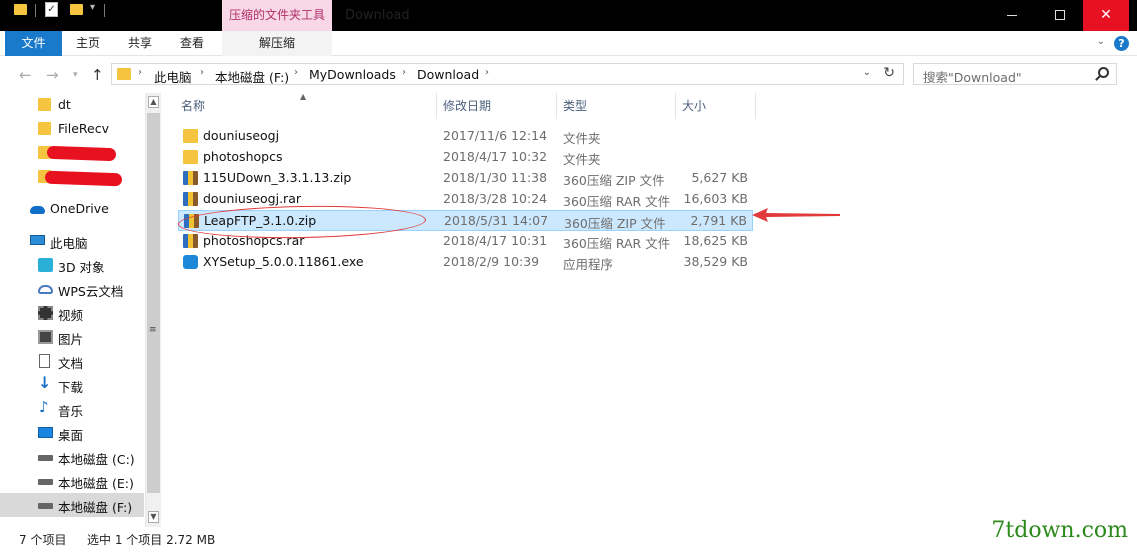 This screenshot has height=553, width=1137. What do you see at coordinates (104, 10) in the screenshot?
I see `separator` at bounding box center [104, 10].